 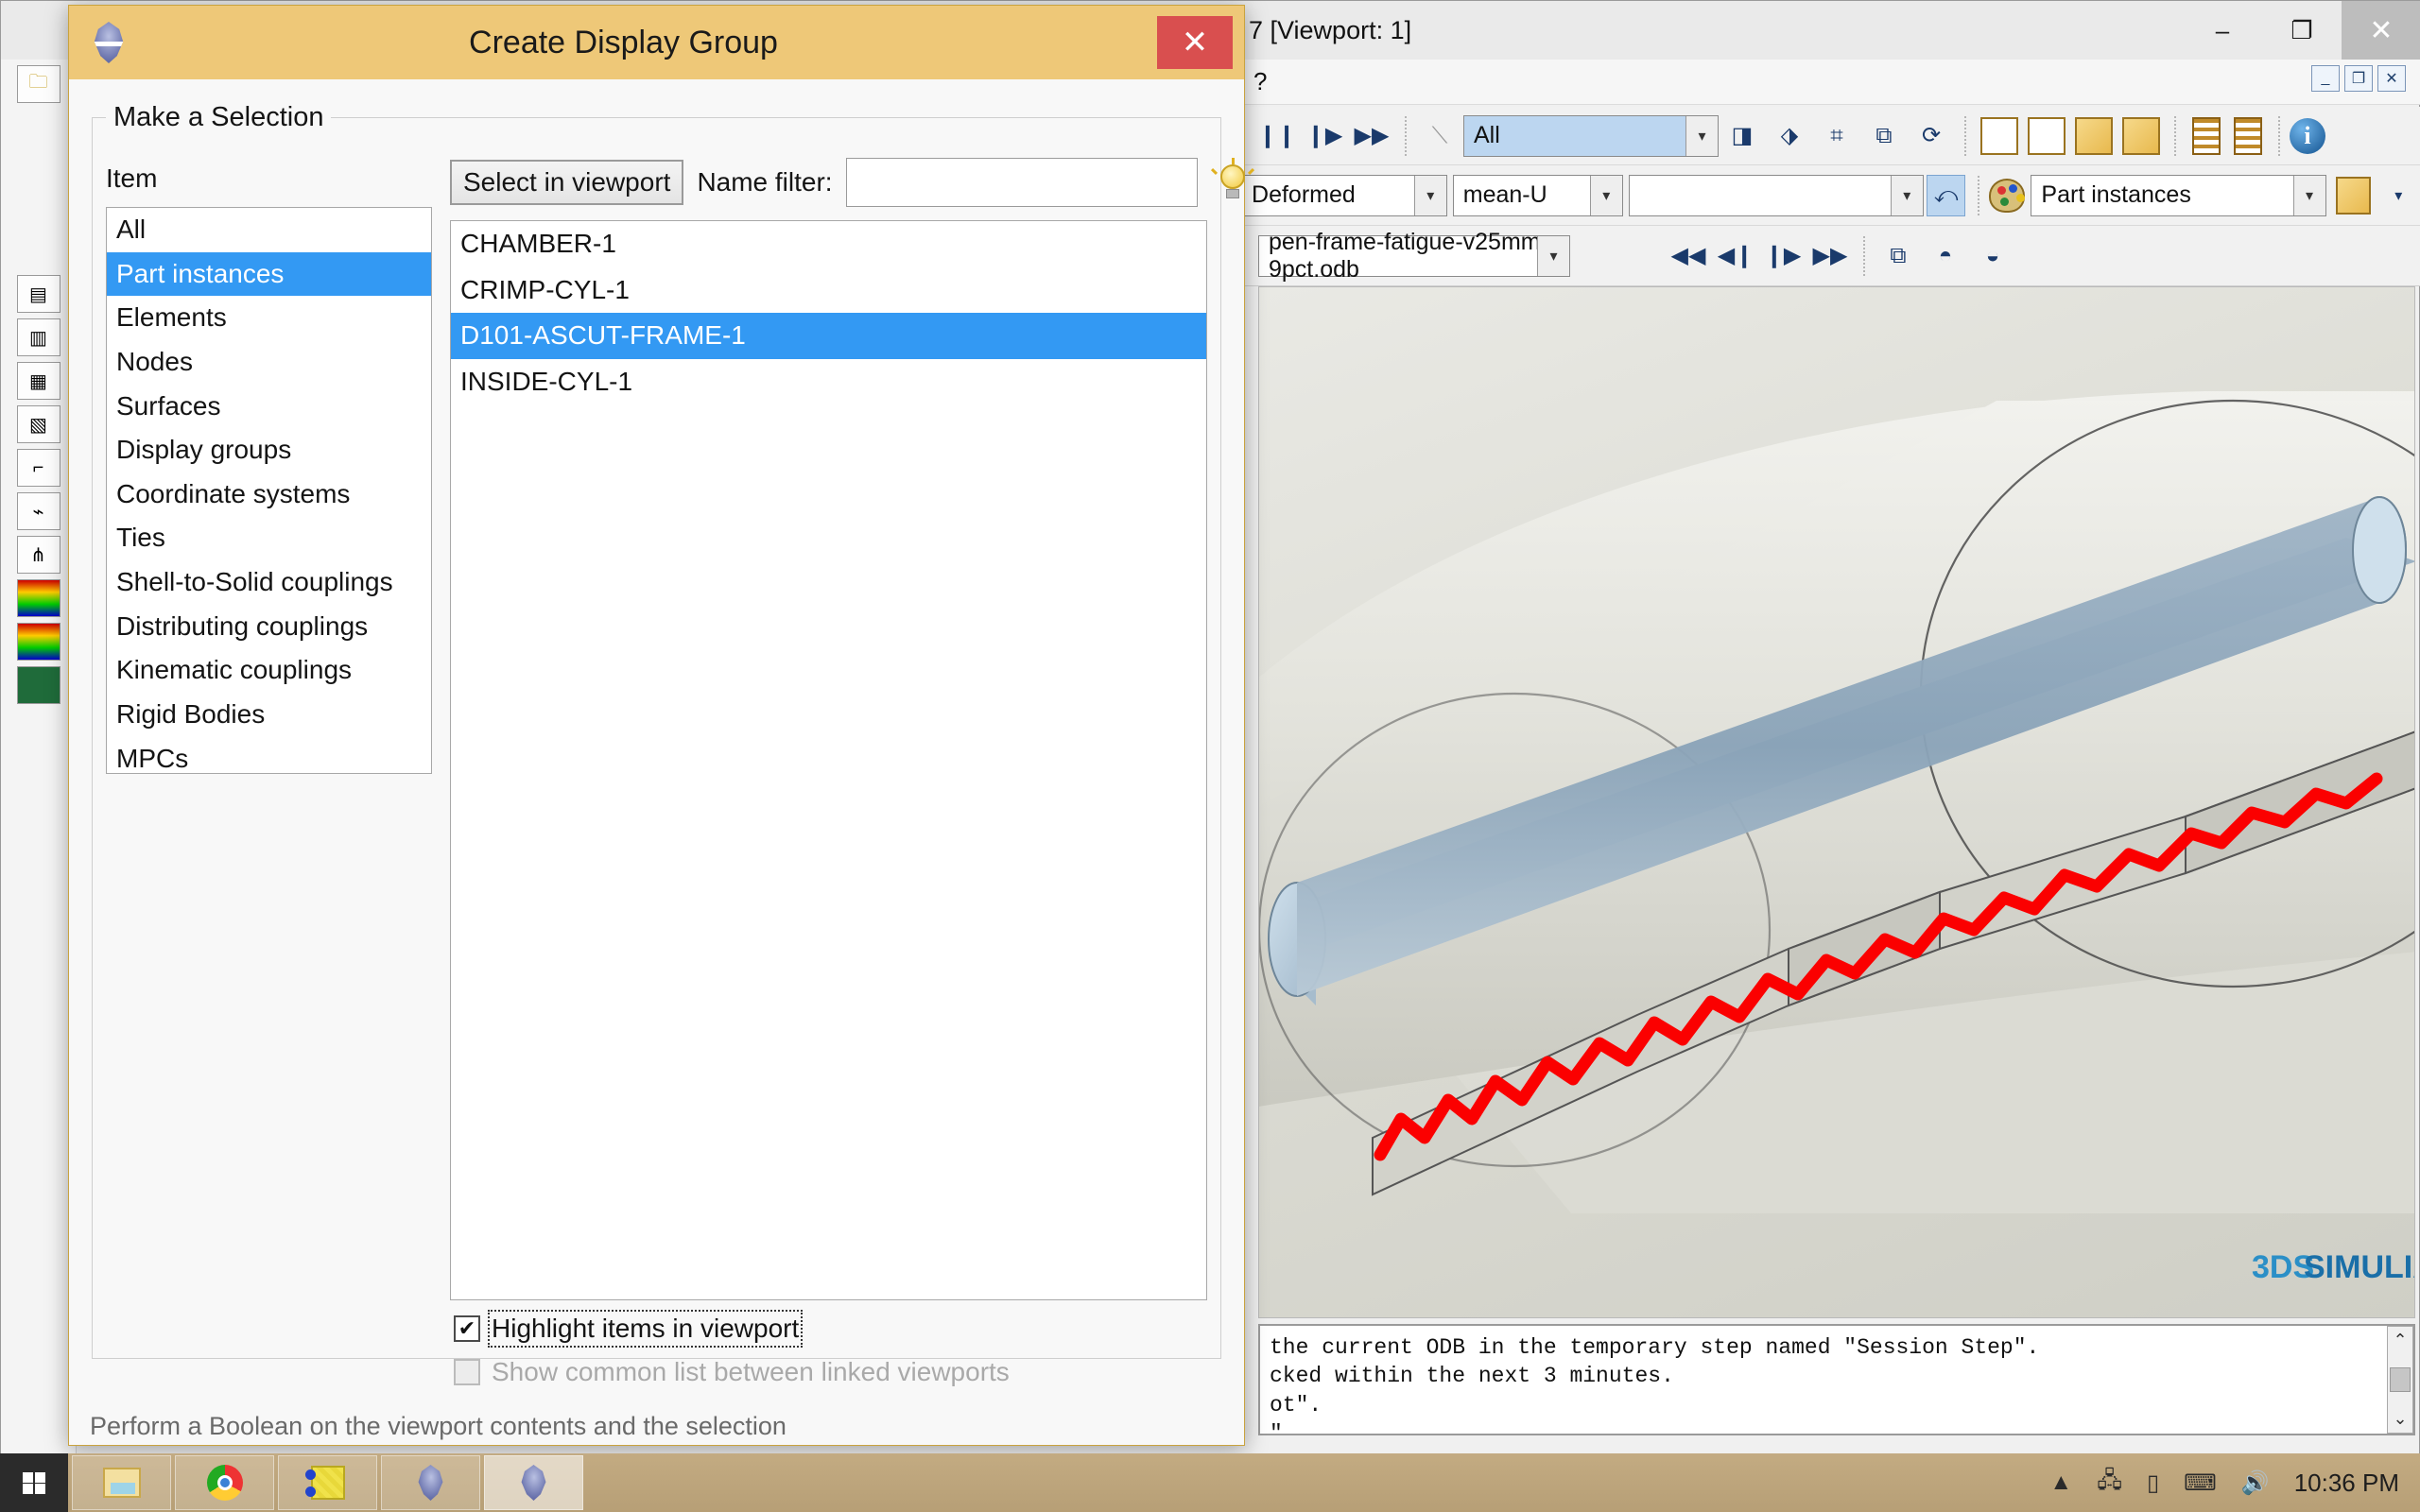 What do you see at coordinates (2222, 30) in the screenshot?
I see `window-minimize-button: –` at bounding box center [2222, 30].